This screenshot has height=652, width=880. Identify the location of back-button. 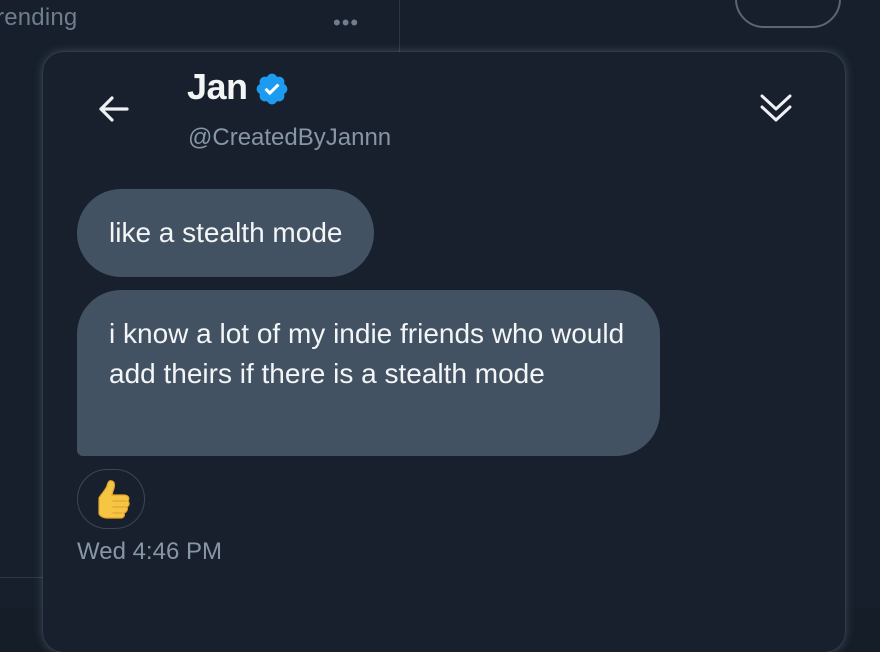
(113, 109).